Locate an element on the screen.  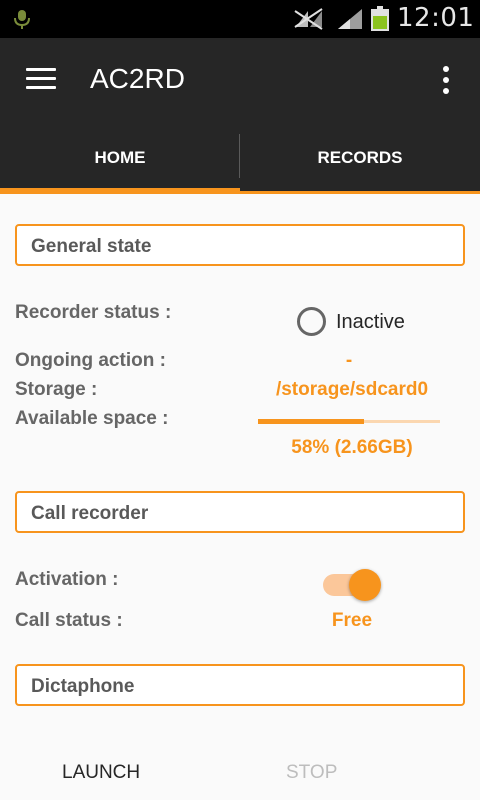
call-status-label: Call status : is located at coordinates (69, 620).